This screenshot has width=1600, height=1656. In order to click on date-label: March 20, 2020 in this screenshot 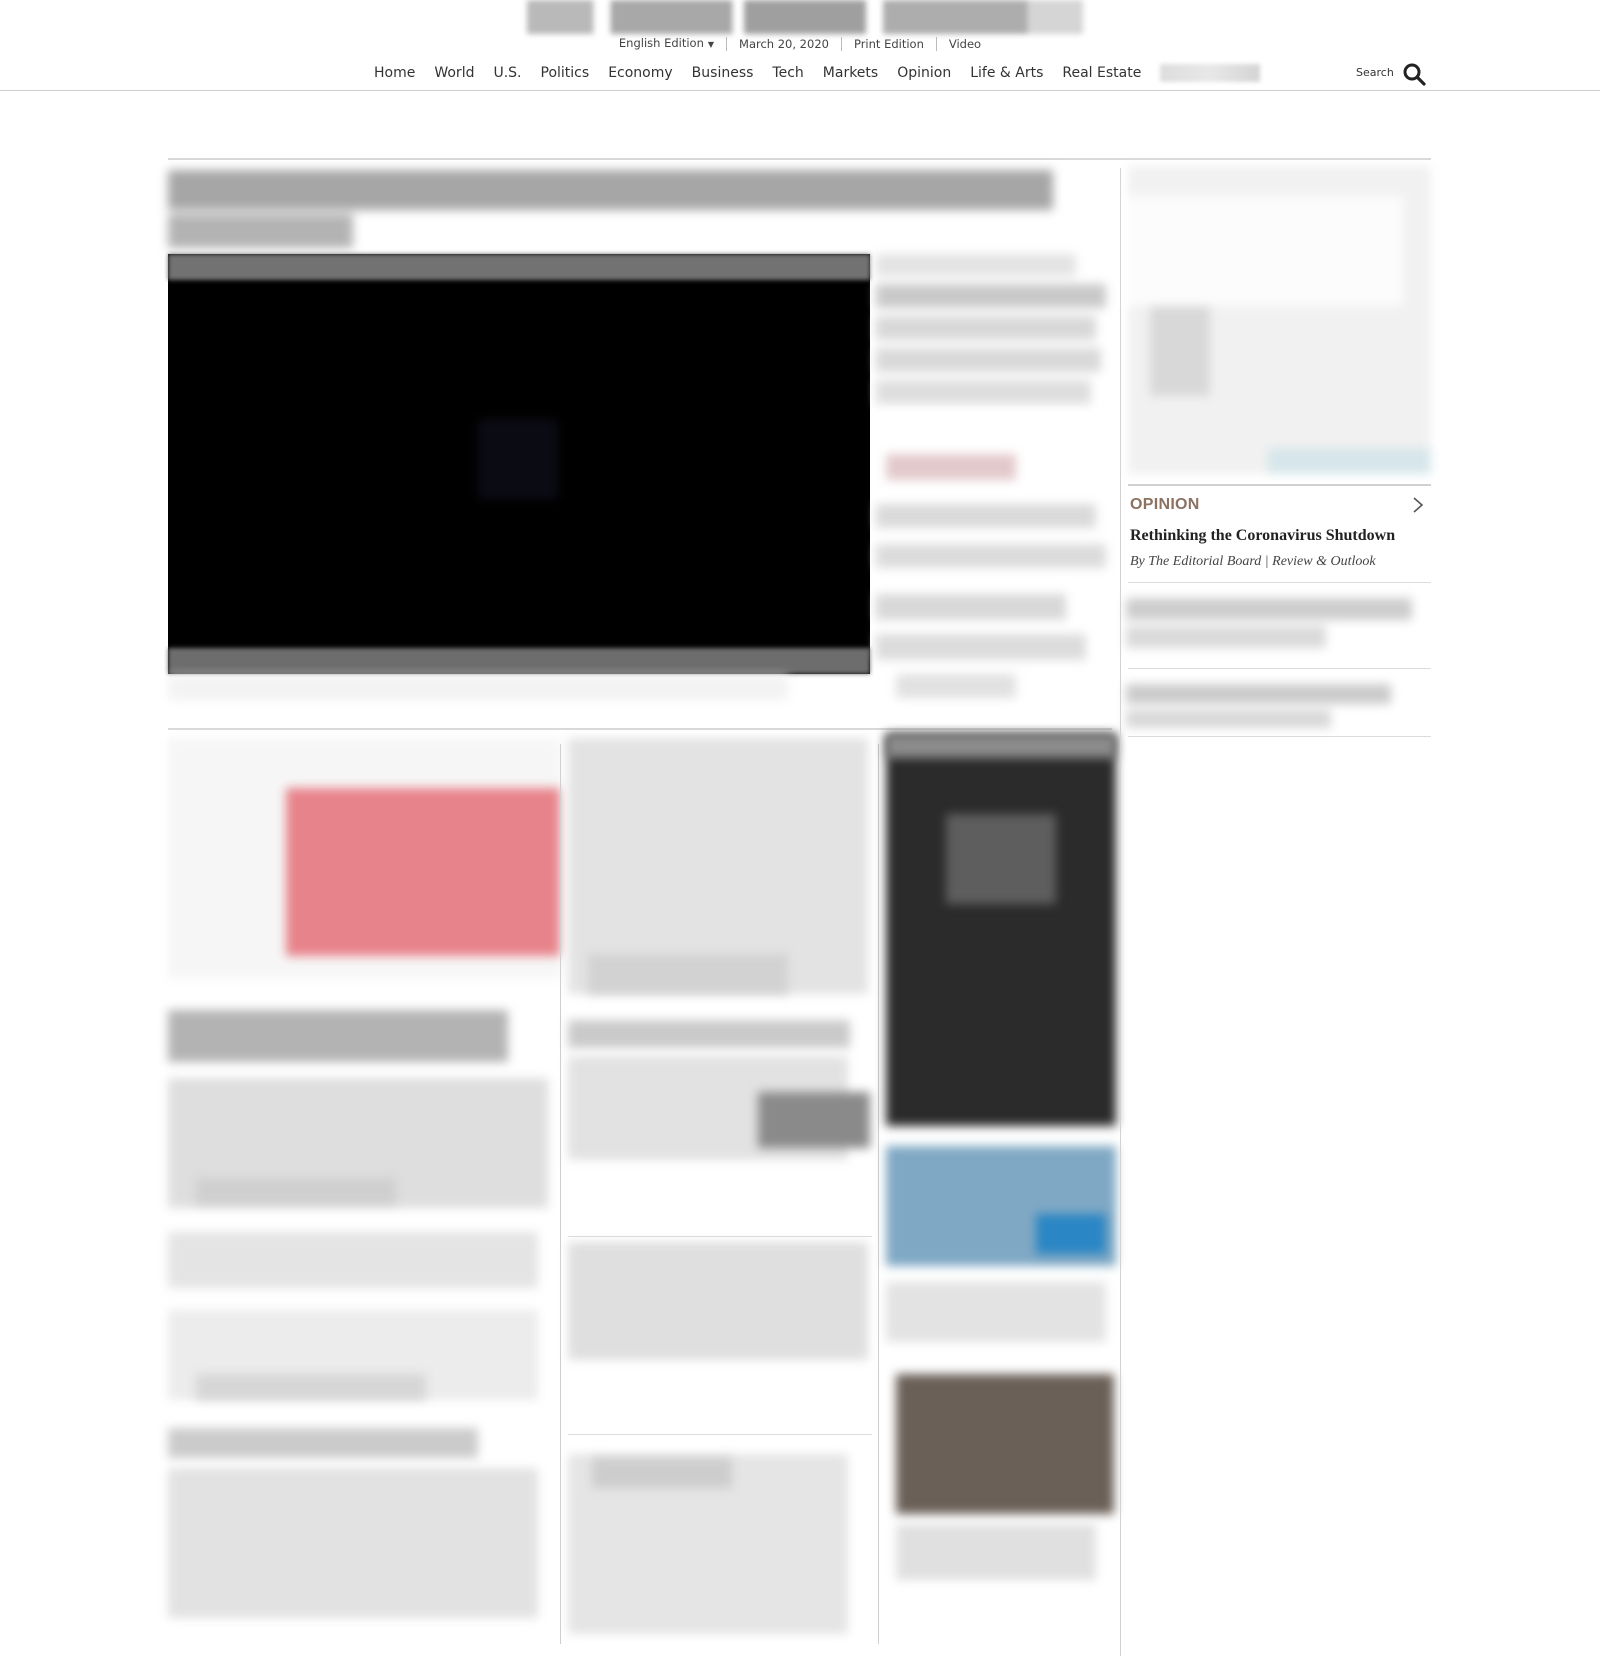, I will do `click(784, 44)`.